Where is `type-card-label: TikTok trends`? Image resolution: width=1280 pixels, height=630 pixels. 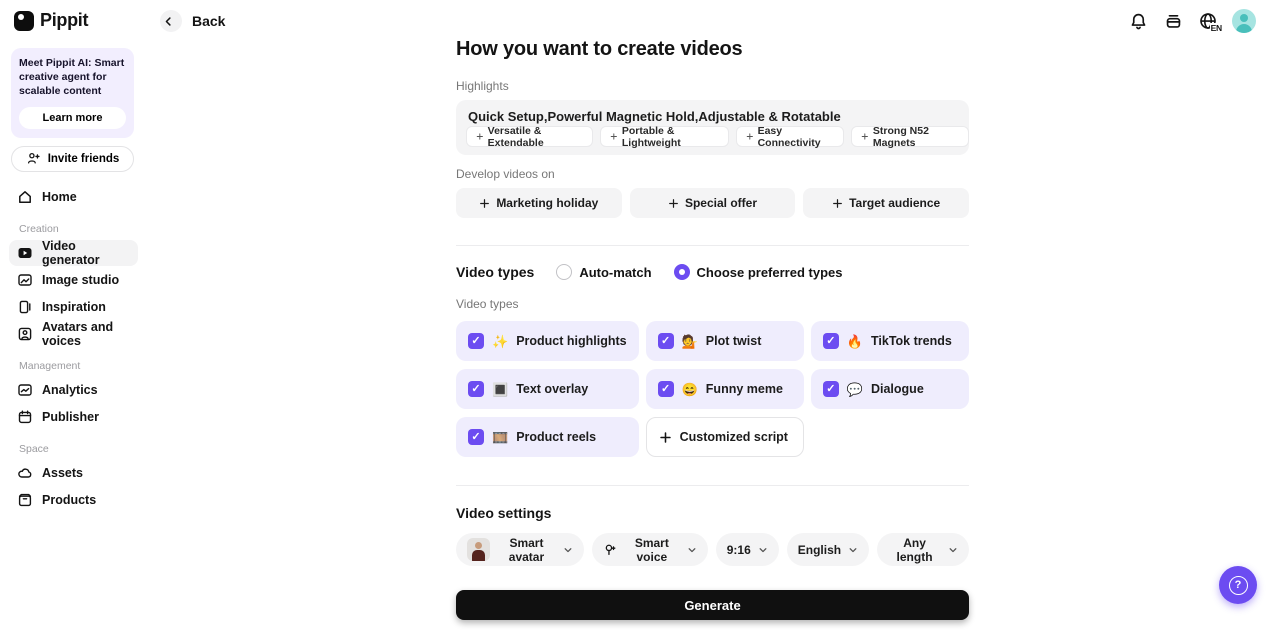
type-card-label: TikTok trends is located at coordinates (911, 341).